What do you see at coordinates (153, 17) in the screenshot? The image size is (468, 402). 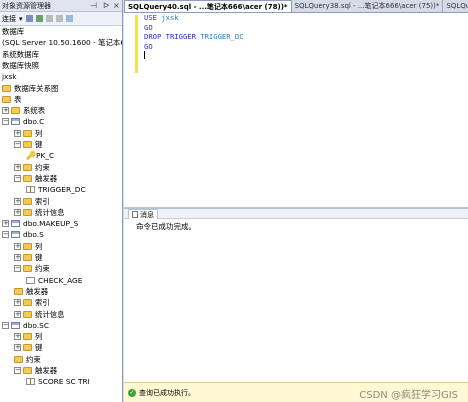 I see `code-token: USE` at bounding box center [153, 17].